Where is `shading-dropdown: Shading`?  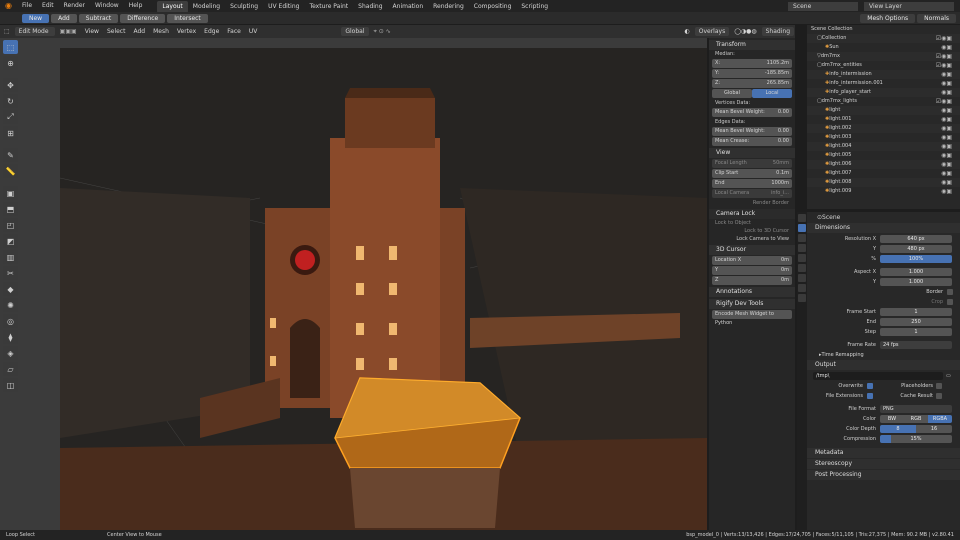
shading-dropdown: Shading is located at coordinates (777, 31).